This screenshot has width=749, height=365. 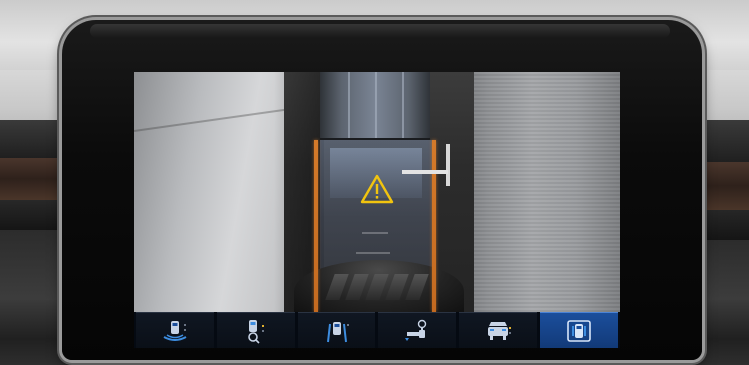 I want to click on parking-post, so click(x=448, y=165).